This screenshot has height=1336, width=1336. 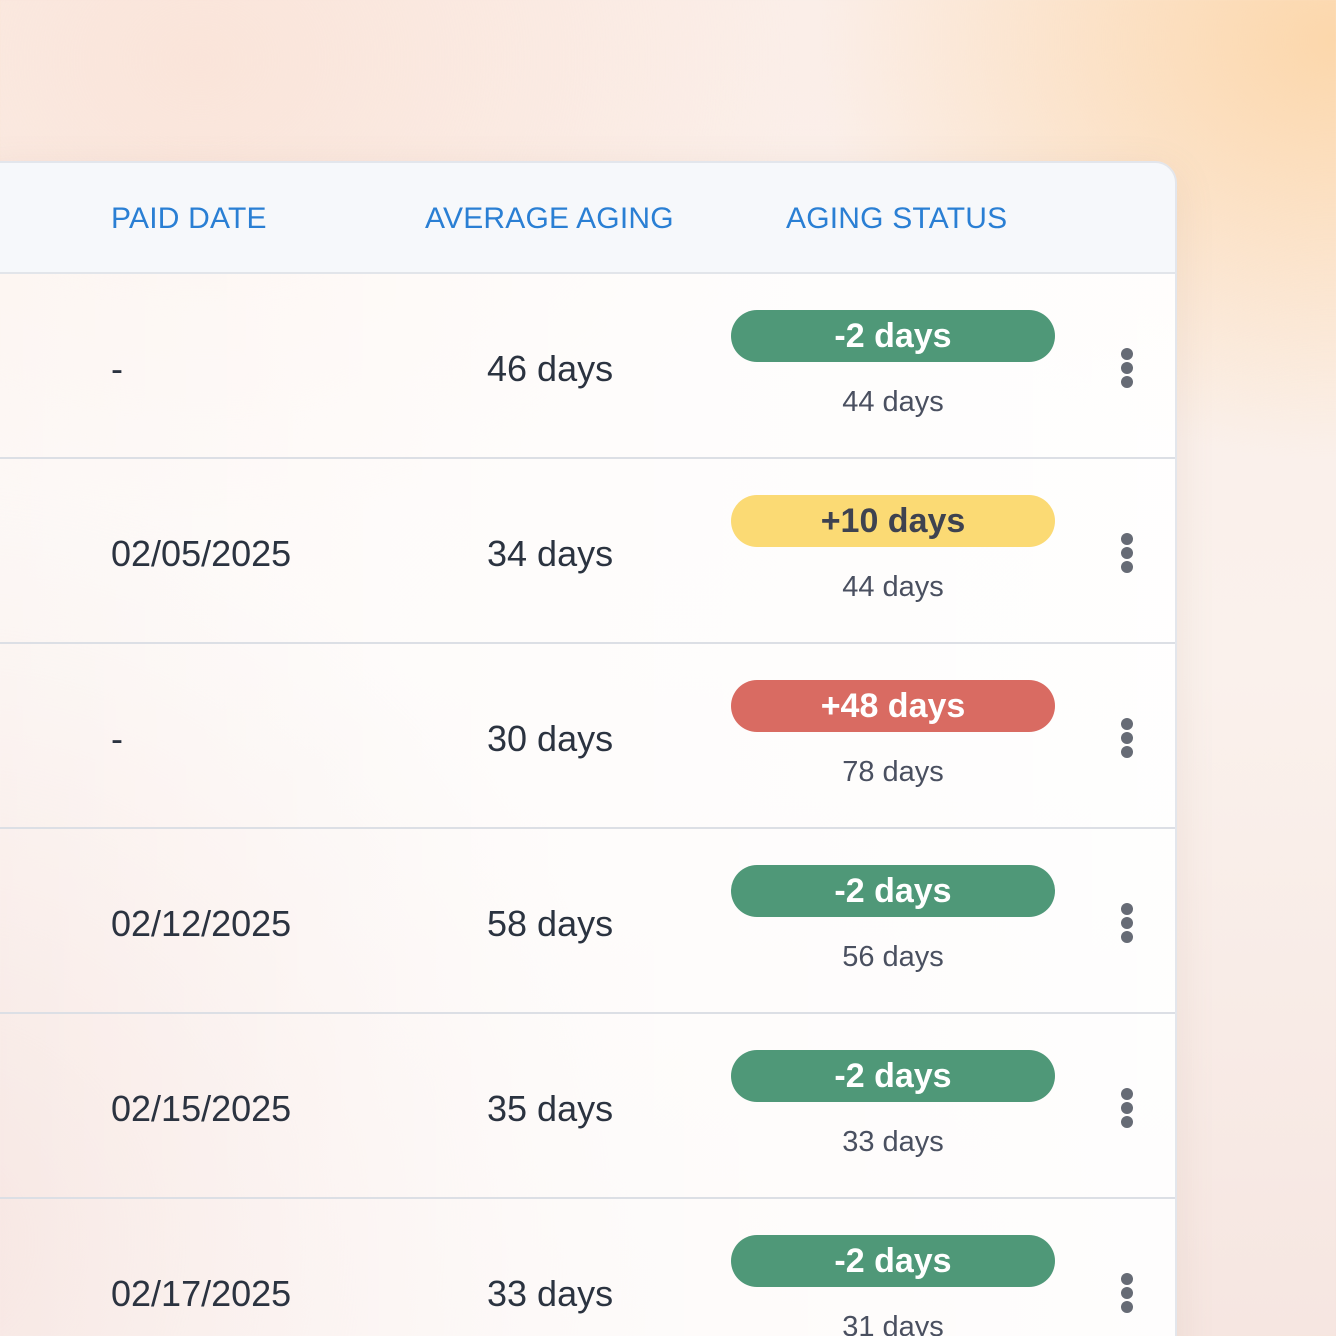 I want to click on average-aging-cell: 33 days, so click(x=550, y=1293).